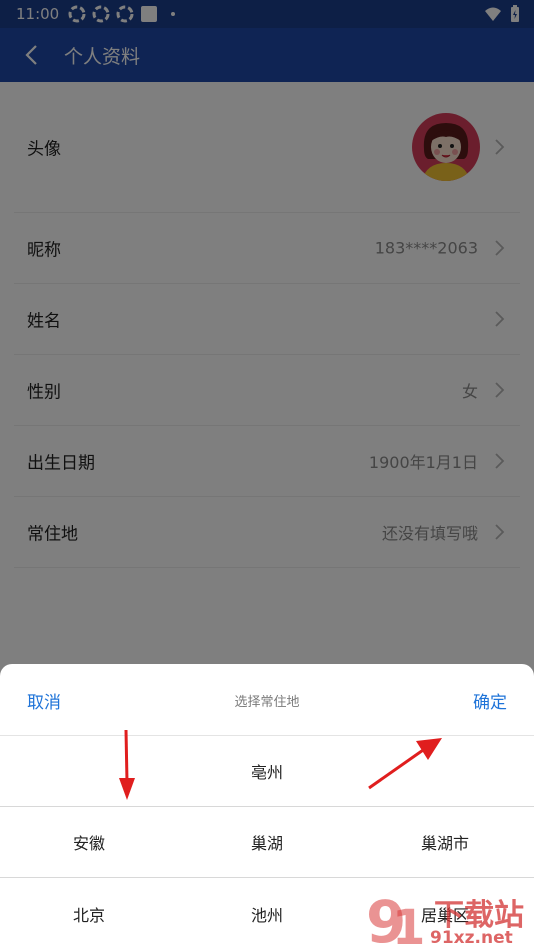 This screenshot has width=534, height=950. Describe the element at coordinates (448, 918) in the screenshot. I see `site-watermark: 9 1 下载站 91xz.net` at that location.